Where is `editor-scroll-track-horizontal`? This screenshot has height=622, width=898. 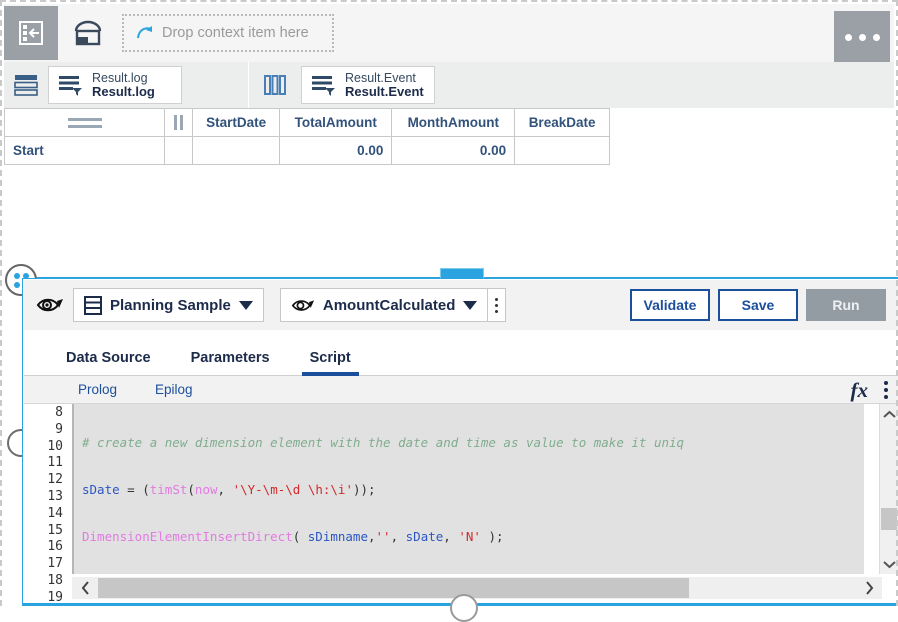 editor-scroll-track-horizontal is located at coordinates (477, 588).